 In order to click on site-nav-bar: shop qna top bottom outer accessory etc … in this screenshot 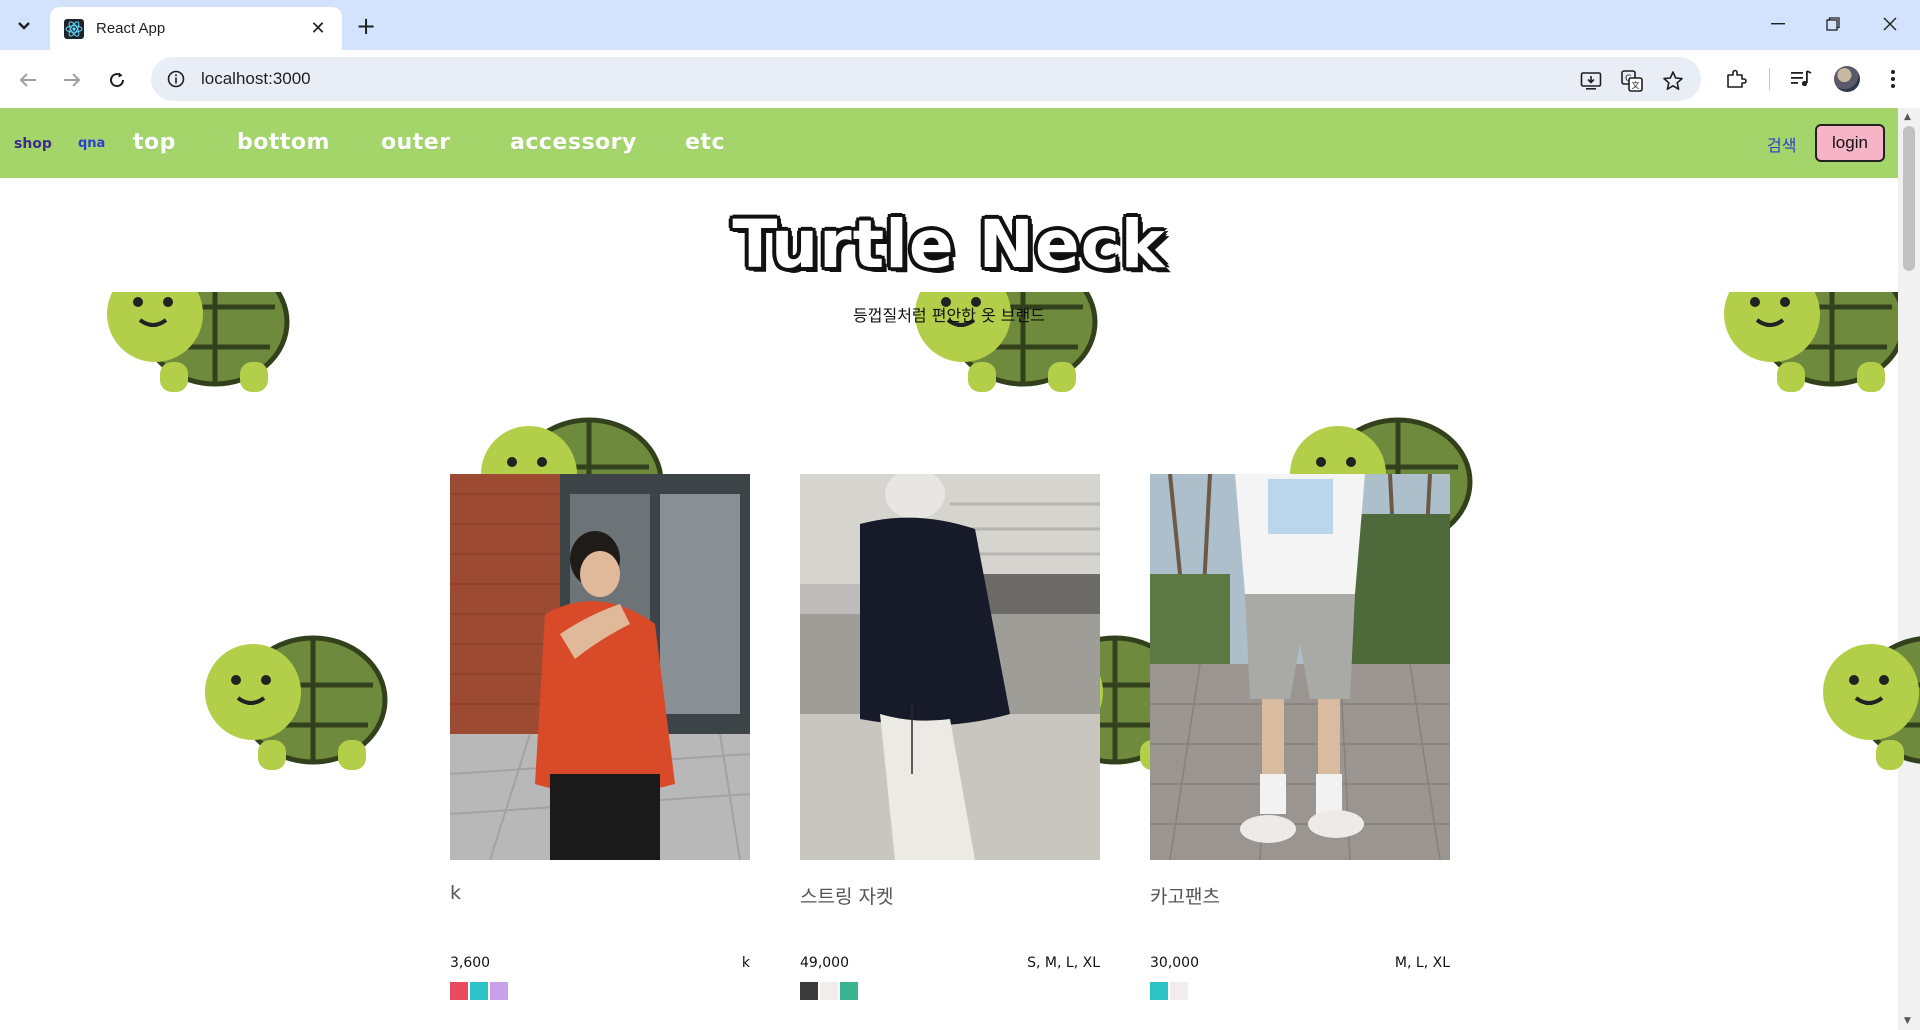, I will do `click(949, 143)`.